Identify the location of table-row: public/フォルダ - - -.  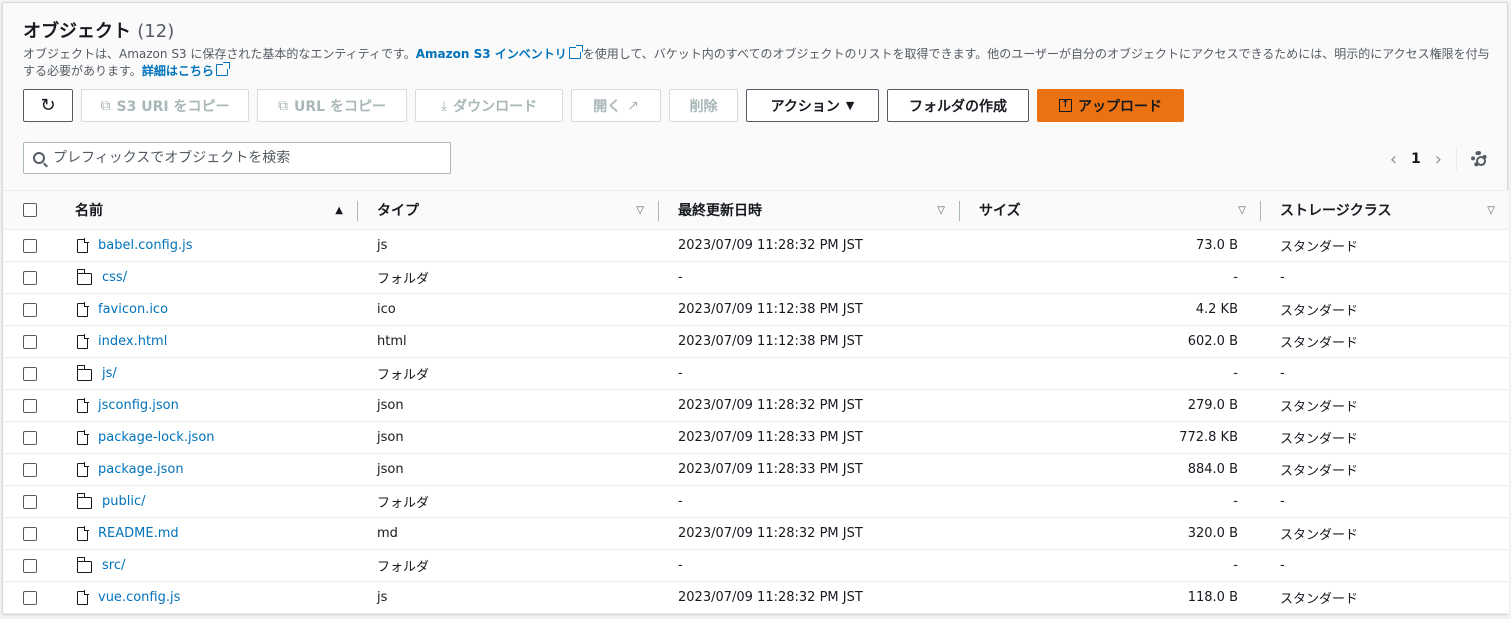
(756, 501).